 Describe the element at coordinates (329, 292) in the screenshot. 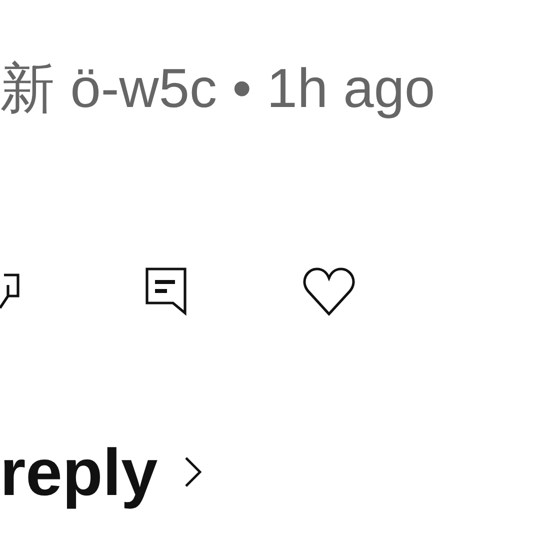

I see `heart-icon` at that location.